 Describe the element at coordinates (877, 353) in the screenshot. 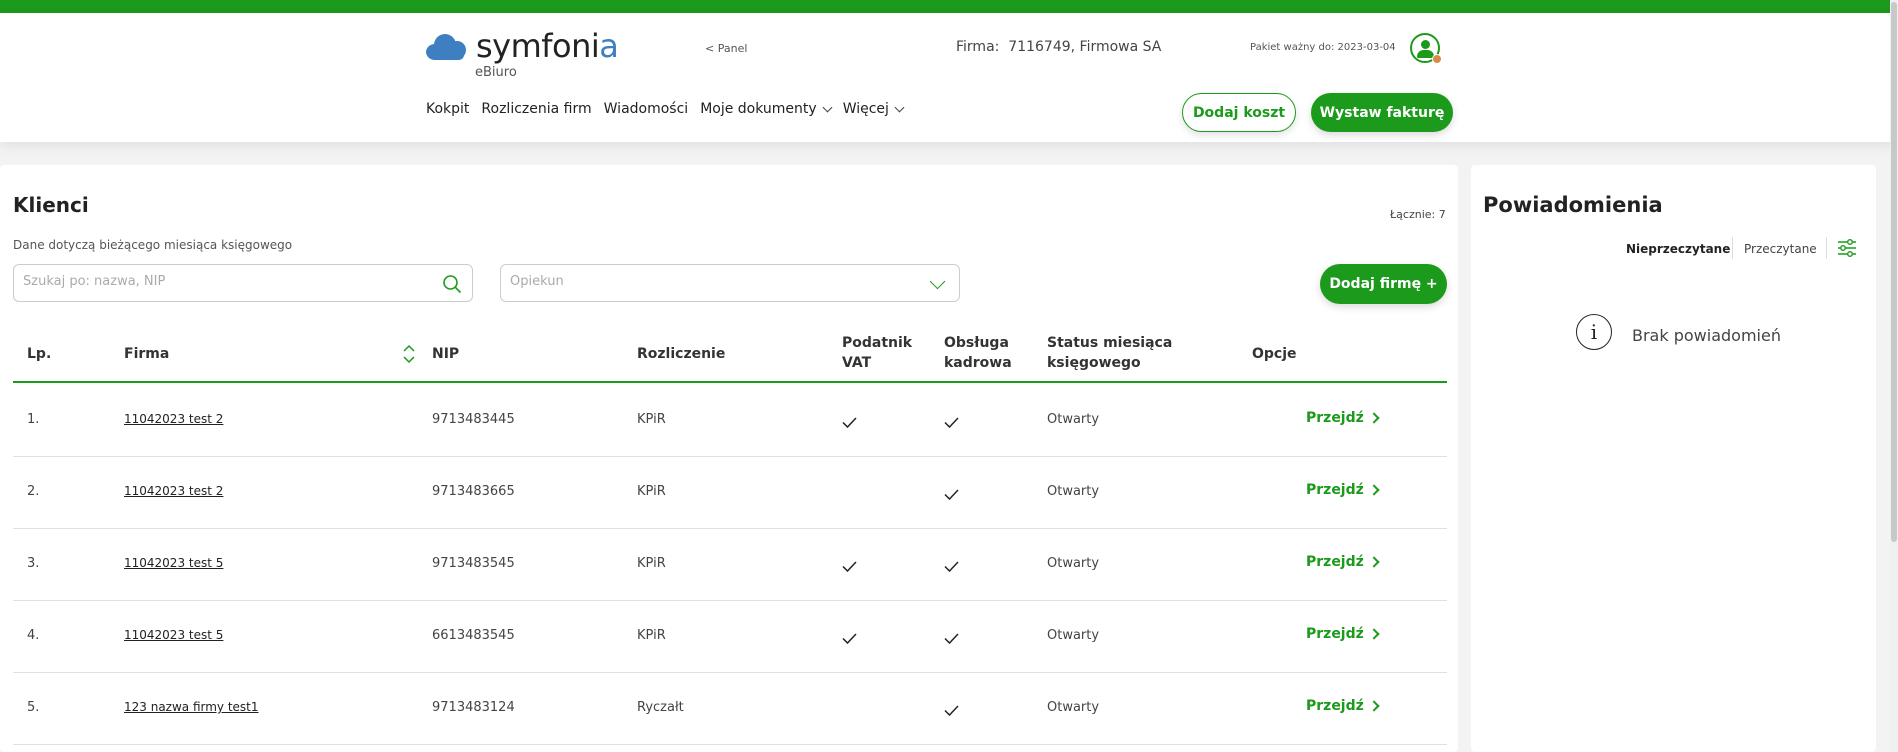

I see `col-vat: Podatnik VAT` at that location.